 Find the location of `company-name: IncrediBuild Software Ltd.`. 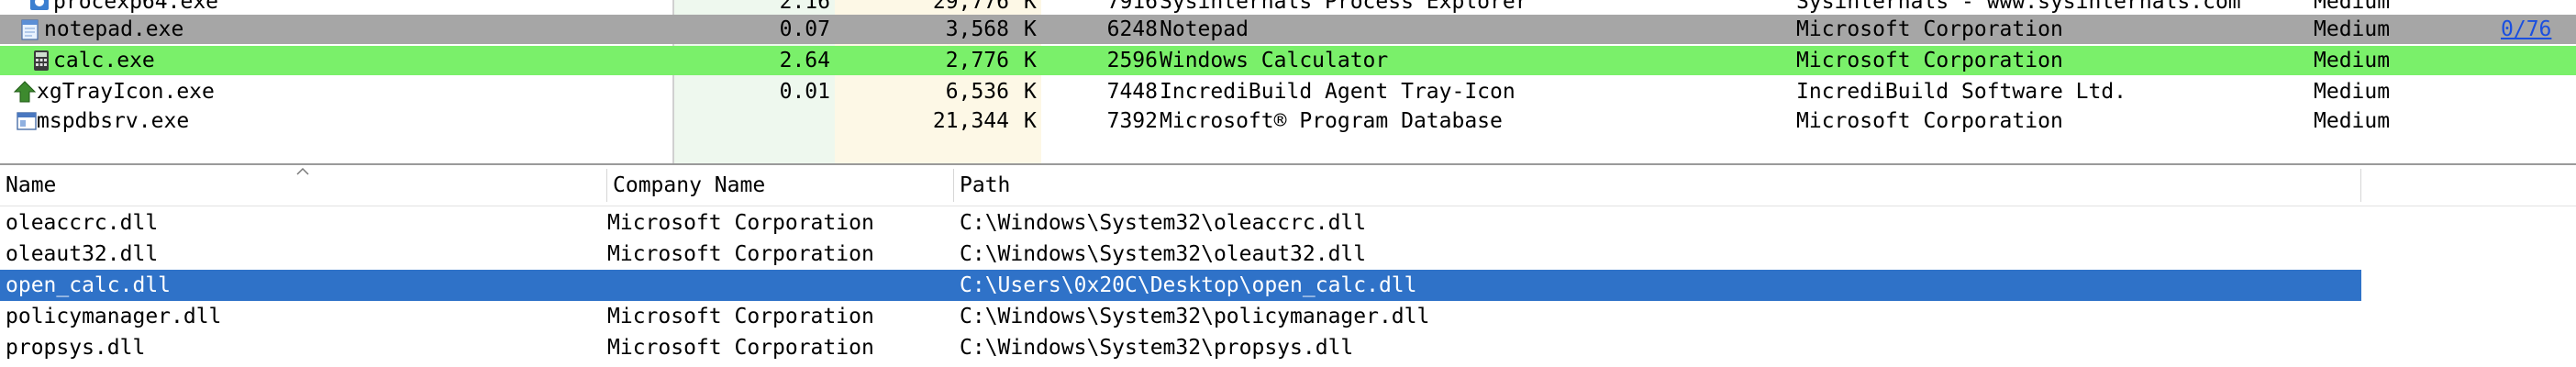

company-name: IncrediBuild Software Ltd. is located at coordinates (1961, 92).